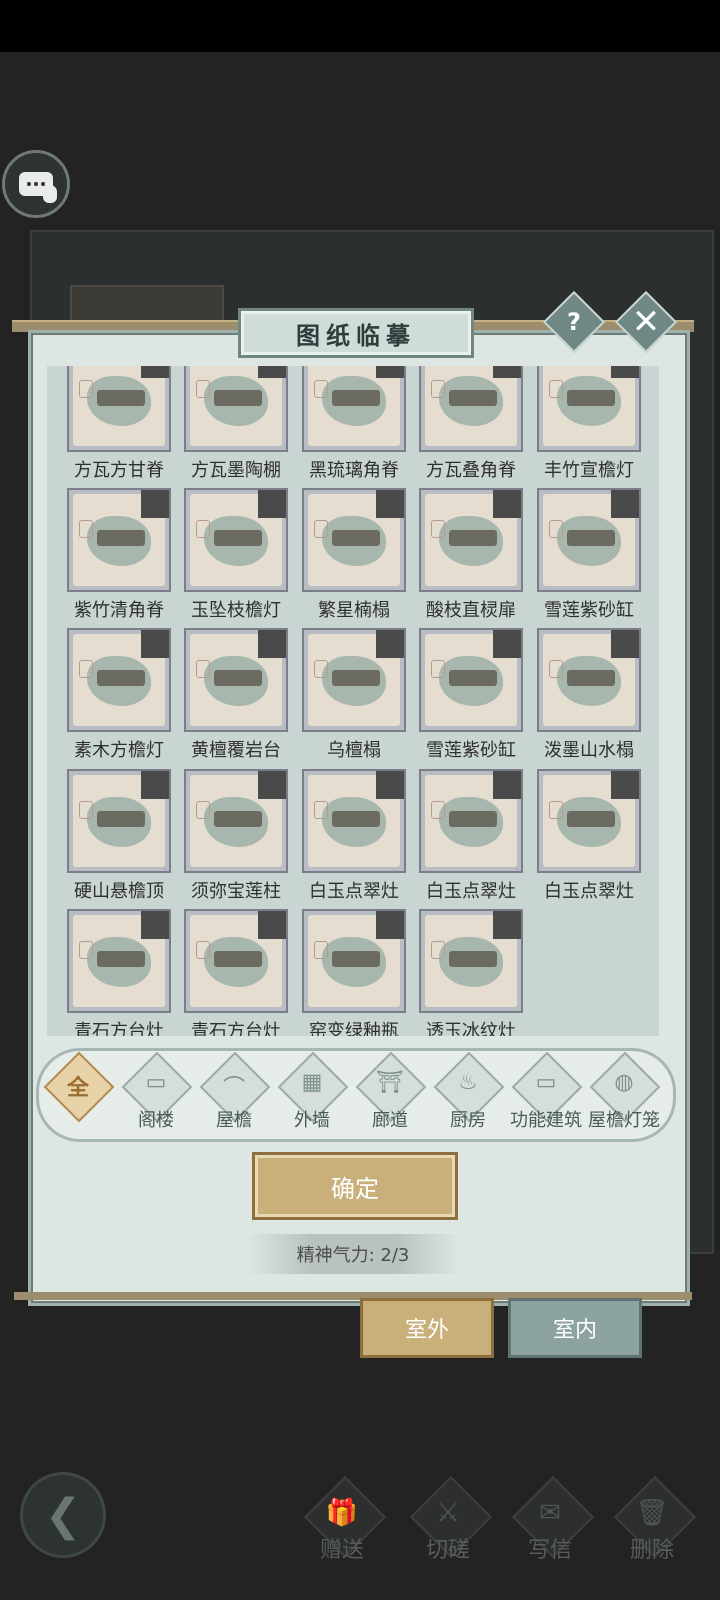 The width and height of the screenshot is (720, 1600). I want to click on category-tab: ♨ 厨房, so click(468, 1093).